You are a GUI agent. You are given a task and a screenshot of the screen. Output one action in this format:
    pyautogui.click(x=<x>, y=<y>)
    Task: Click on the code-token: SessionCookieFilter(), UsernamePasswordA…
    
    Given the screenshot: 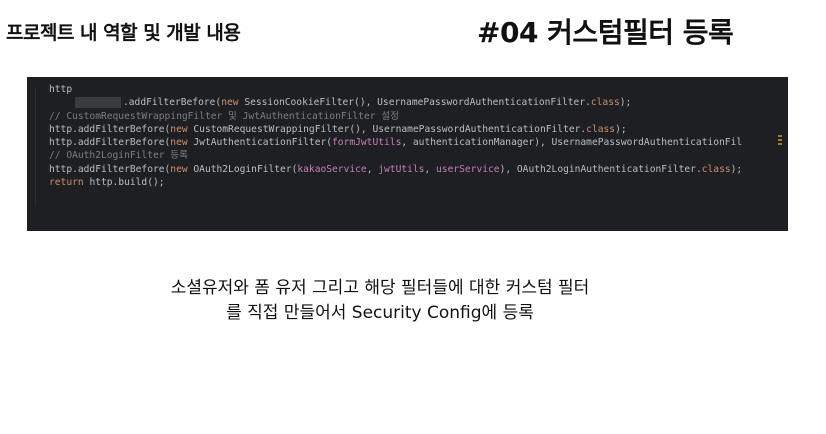 What is the action you would take?
    pyautogui.click(x=417, y=103)
    